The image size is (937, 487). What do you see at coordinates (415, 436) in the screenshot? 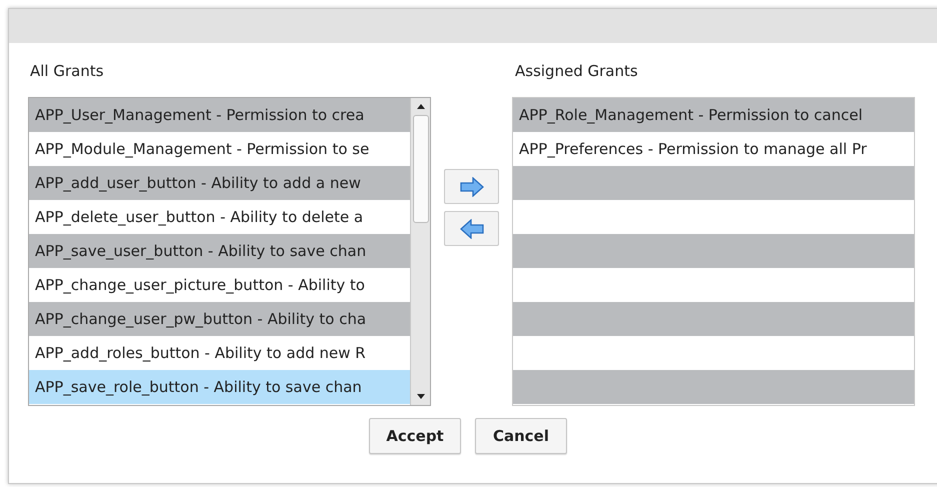
I see `accept-button: Accept` at bounding box center [415, 436].